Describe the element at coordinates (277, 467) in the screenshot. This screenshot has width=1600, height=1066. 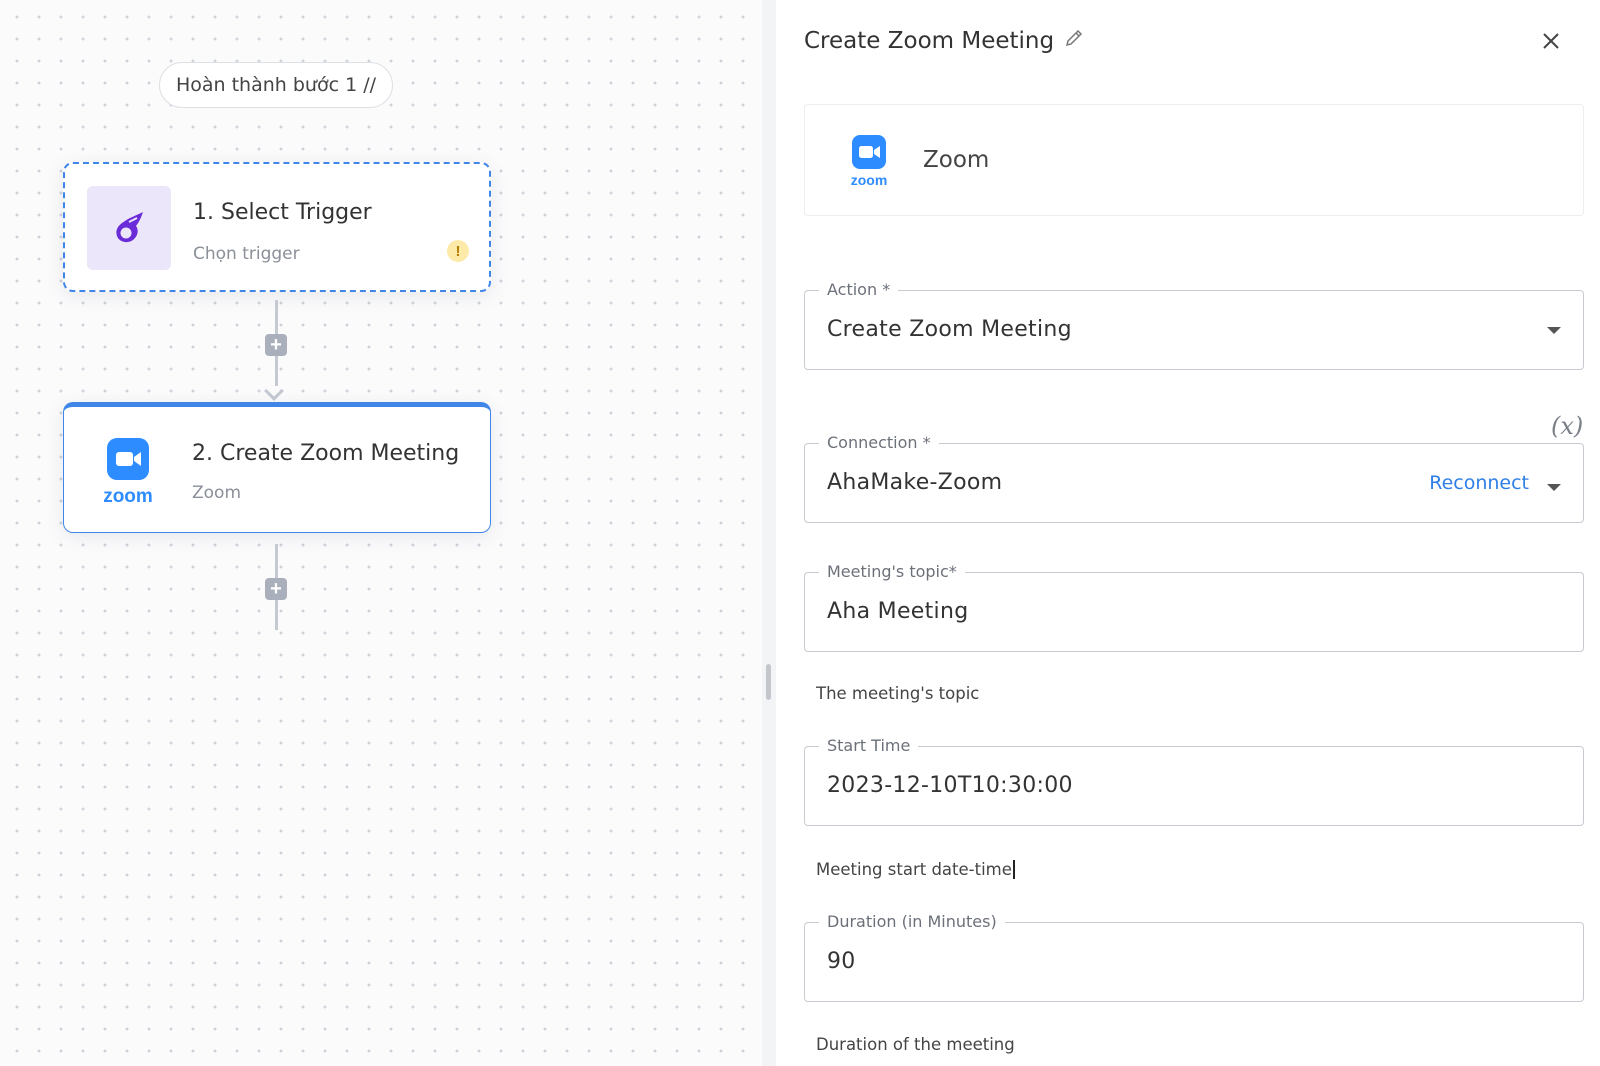
I see `node-create-zoom-meeting: zoom 2. Create Zoom Meeting Zoom` at that location.